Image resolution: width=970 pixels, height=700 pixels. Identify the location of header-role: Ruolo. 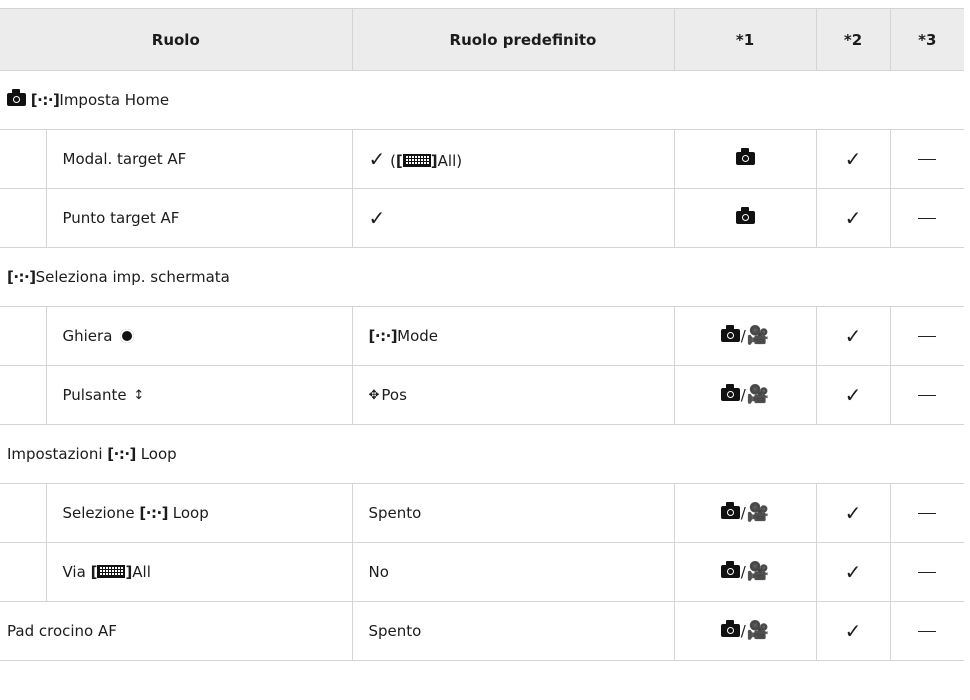
(176, 39).